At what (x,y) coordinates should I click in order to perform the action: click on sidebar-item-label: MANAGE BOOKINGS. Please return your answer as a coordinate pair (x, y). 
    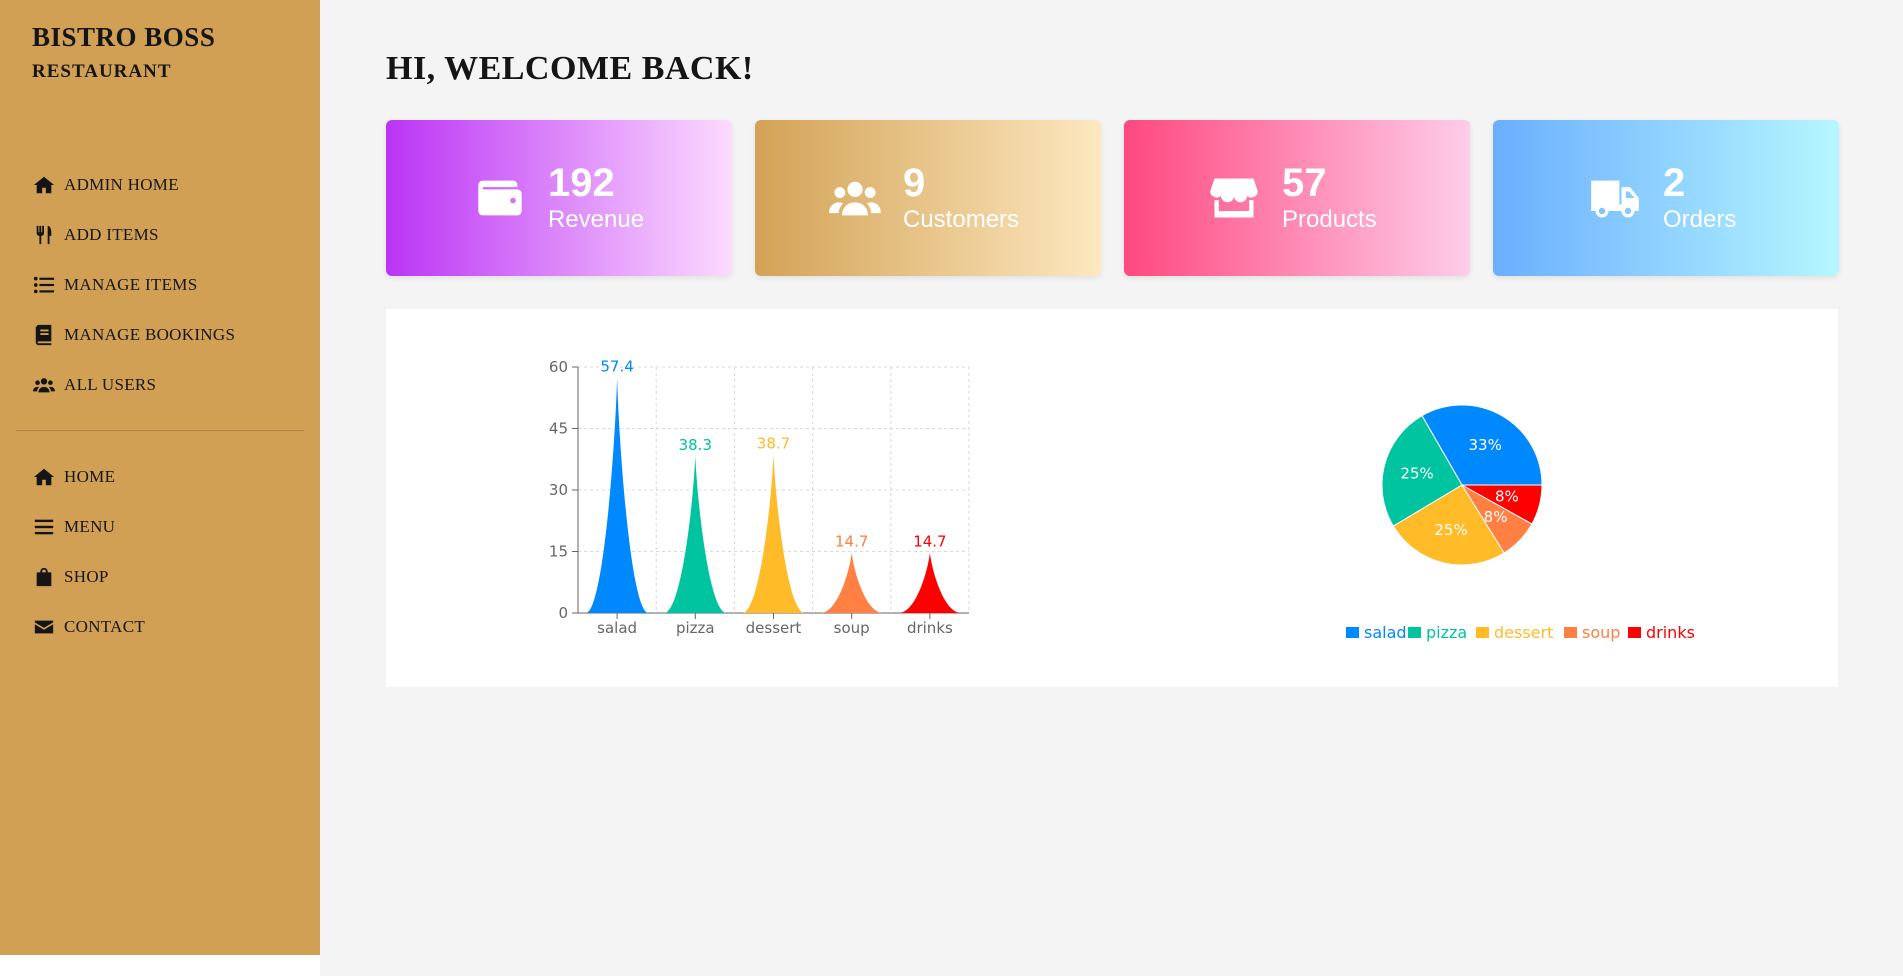
    Looking at the image, I should click on (150, 334).